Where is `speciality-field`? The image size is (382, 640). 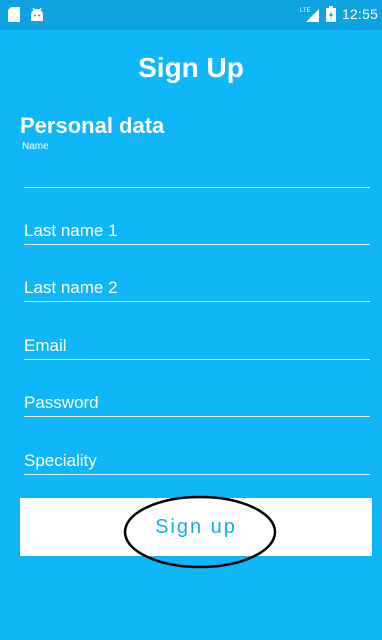
speciality-field is located at coordinates (197, 460).